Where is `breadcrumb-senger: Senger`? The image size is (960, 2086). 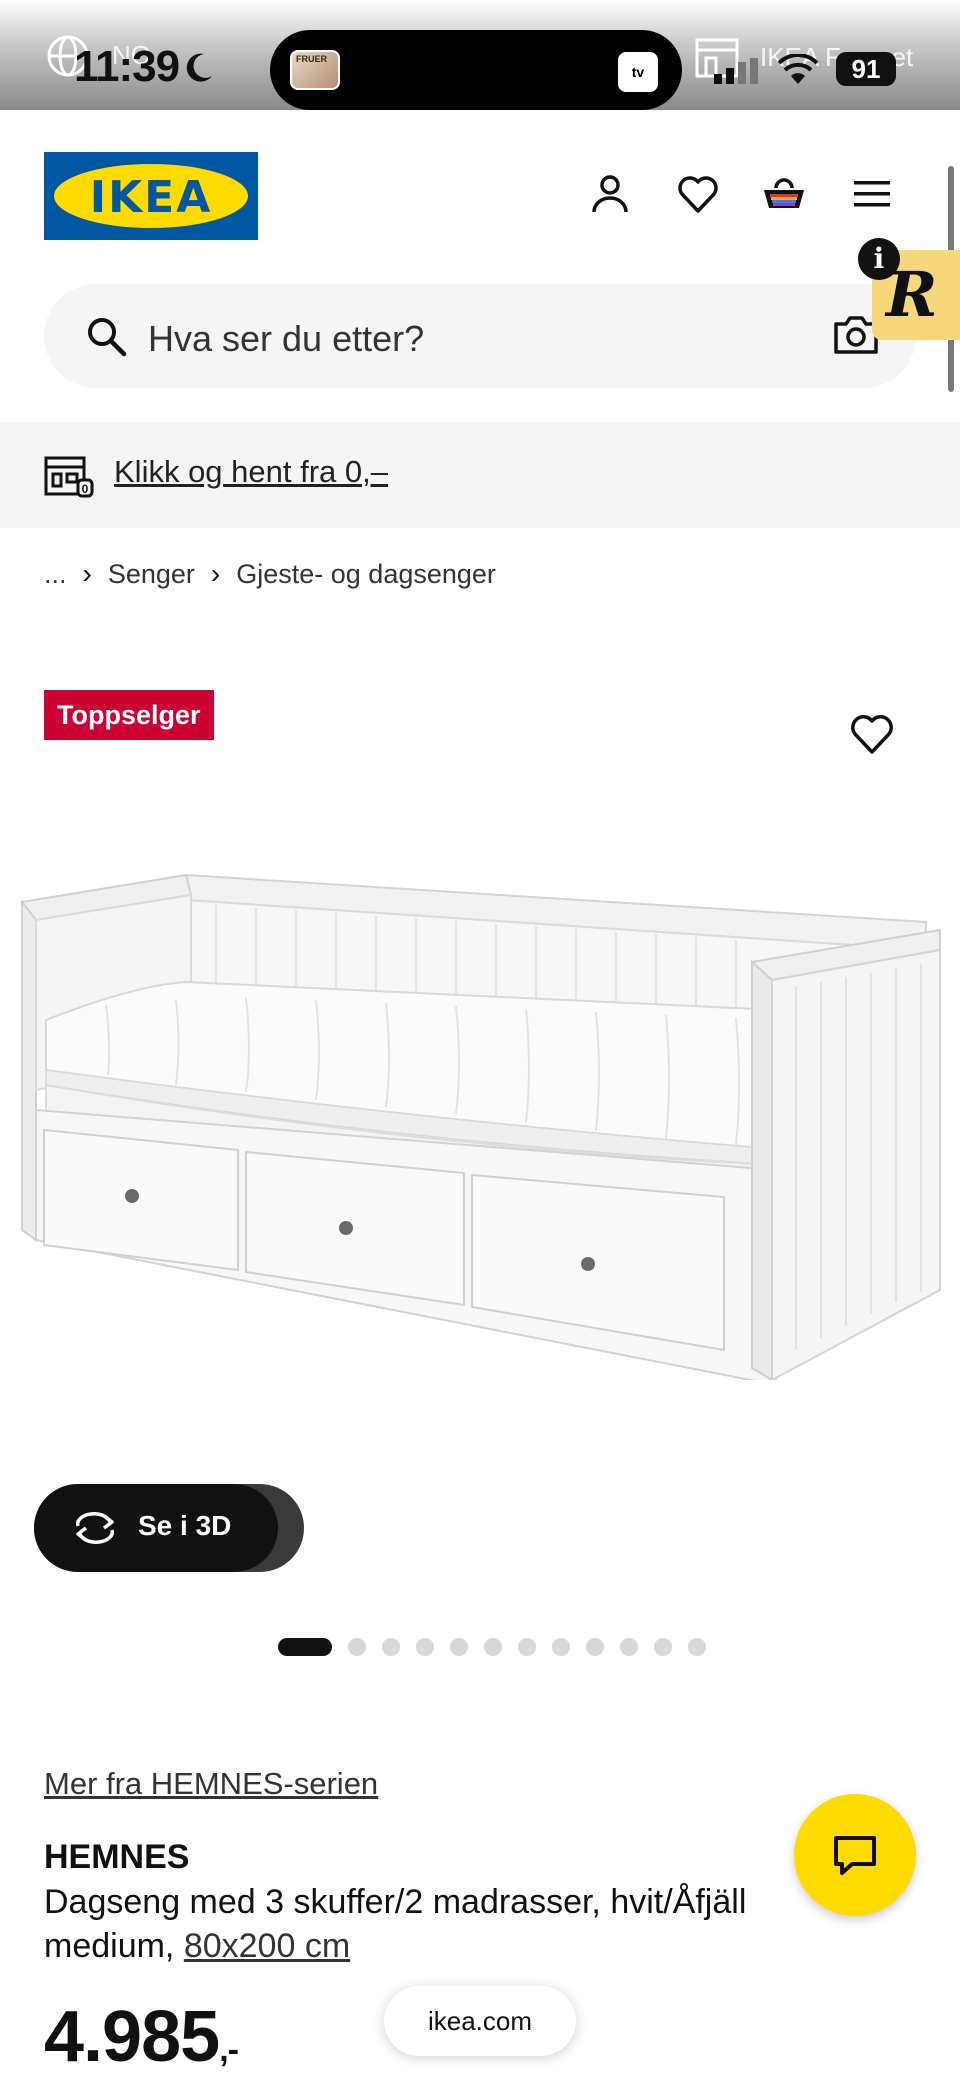
breadcrumb-senger: Senger is located at coordinates (151, 574).